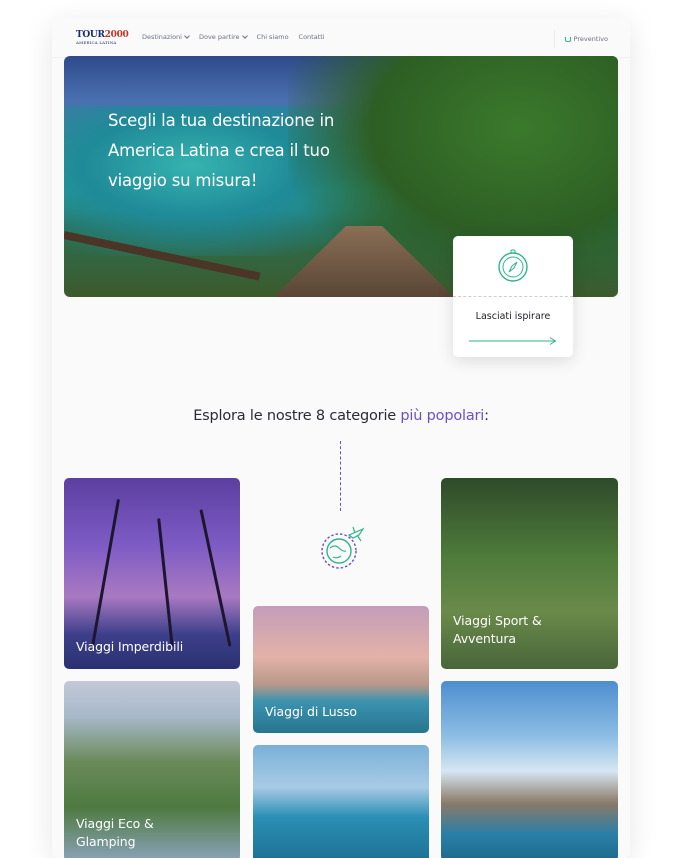 The image size is (682, 858). What do you see at coordinates (340, 476) in the screenshot?
I see `dashed-connector` at bounding box center [340, 476].